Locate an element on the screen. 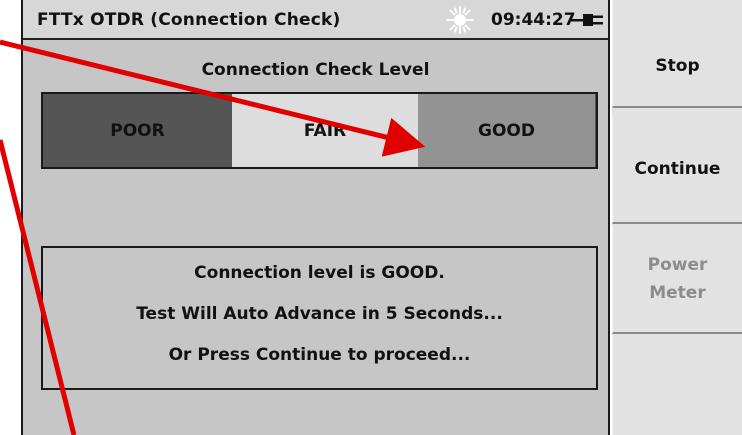 The height and width of the screenshot is (435, 742). segment-label: GOOD is located at coordinates (506, 130).